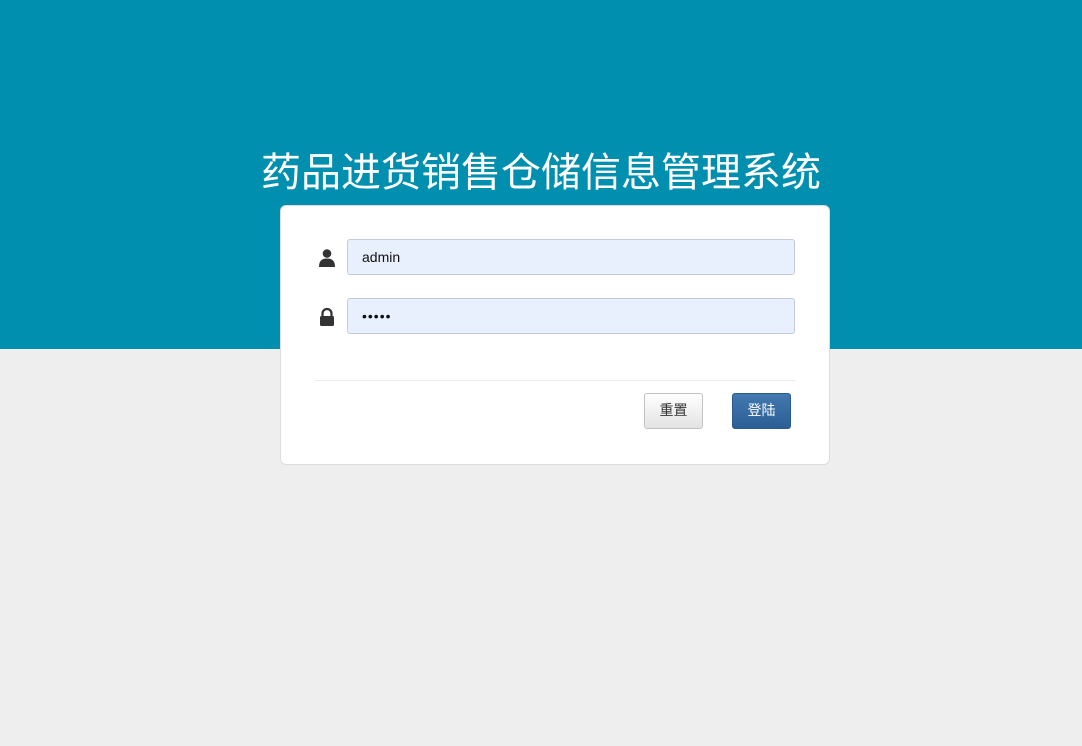 The height and width of the screenshot is (746, 1082). I want to click on form-divider, so click(555, 380).